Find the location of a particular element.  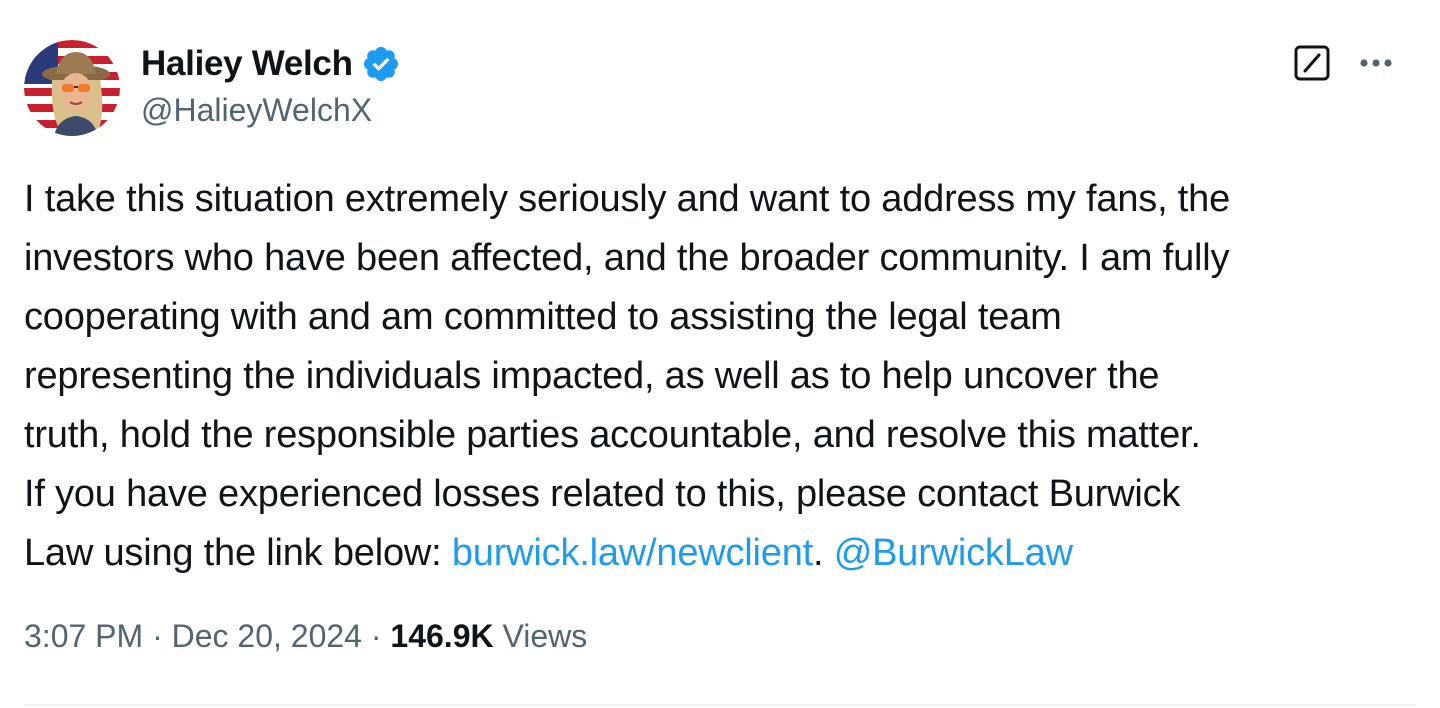

avatar-image is located at coordinates (72, 88).